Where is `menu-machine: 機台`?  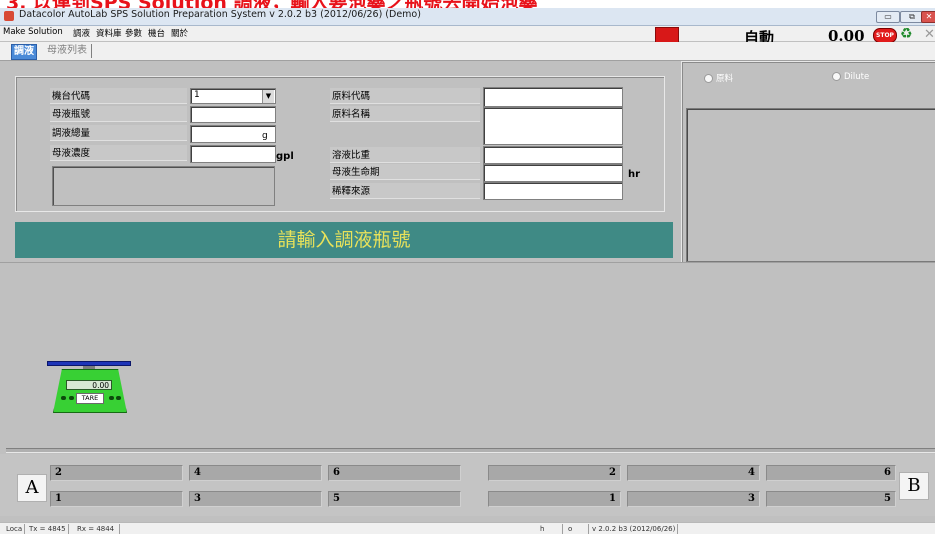 menu-machine: 機台 is located at coordinates (156, 33).